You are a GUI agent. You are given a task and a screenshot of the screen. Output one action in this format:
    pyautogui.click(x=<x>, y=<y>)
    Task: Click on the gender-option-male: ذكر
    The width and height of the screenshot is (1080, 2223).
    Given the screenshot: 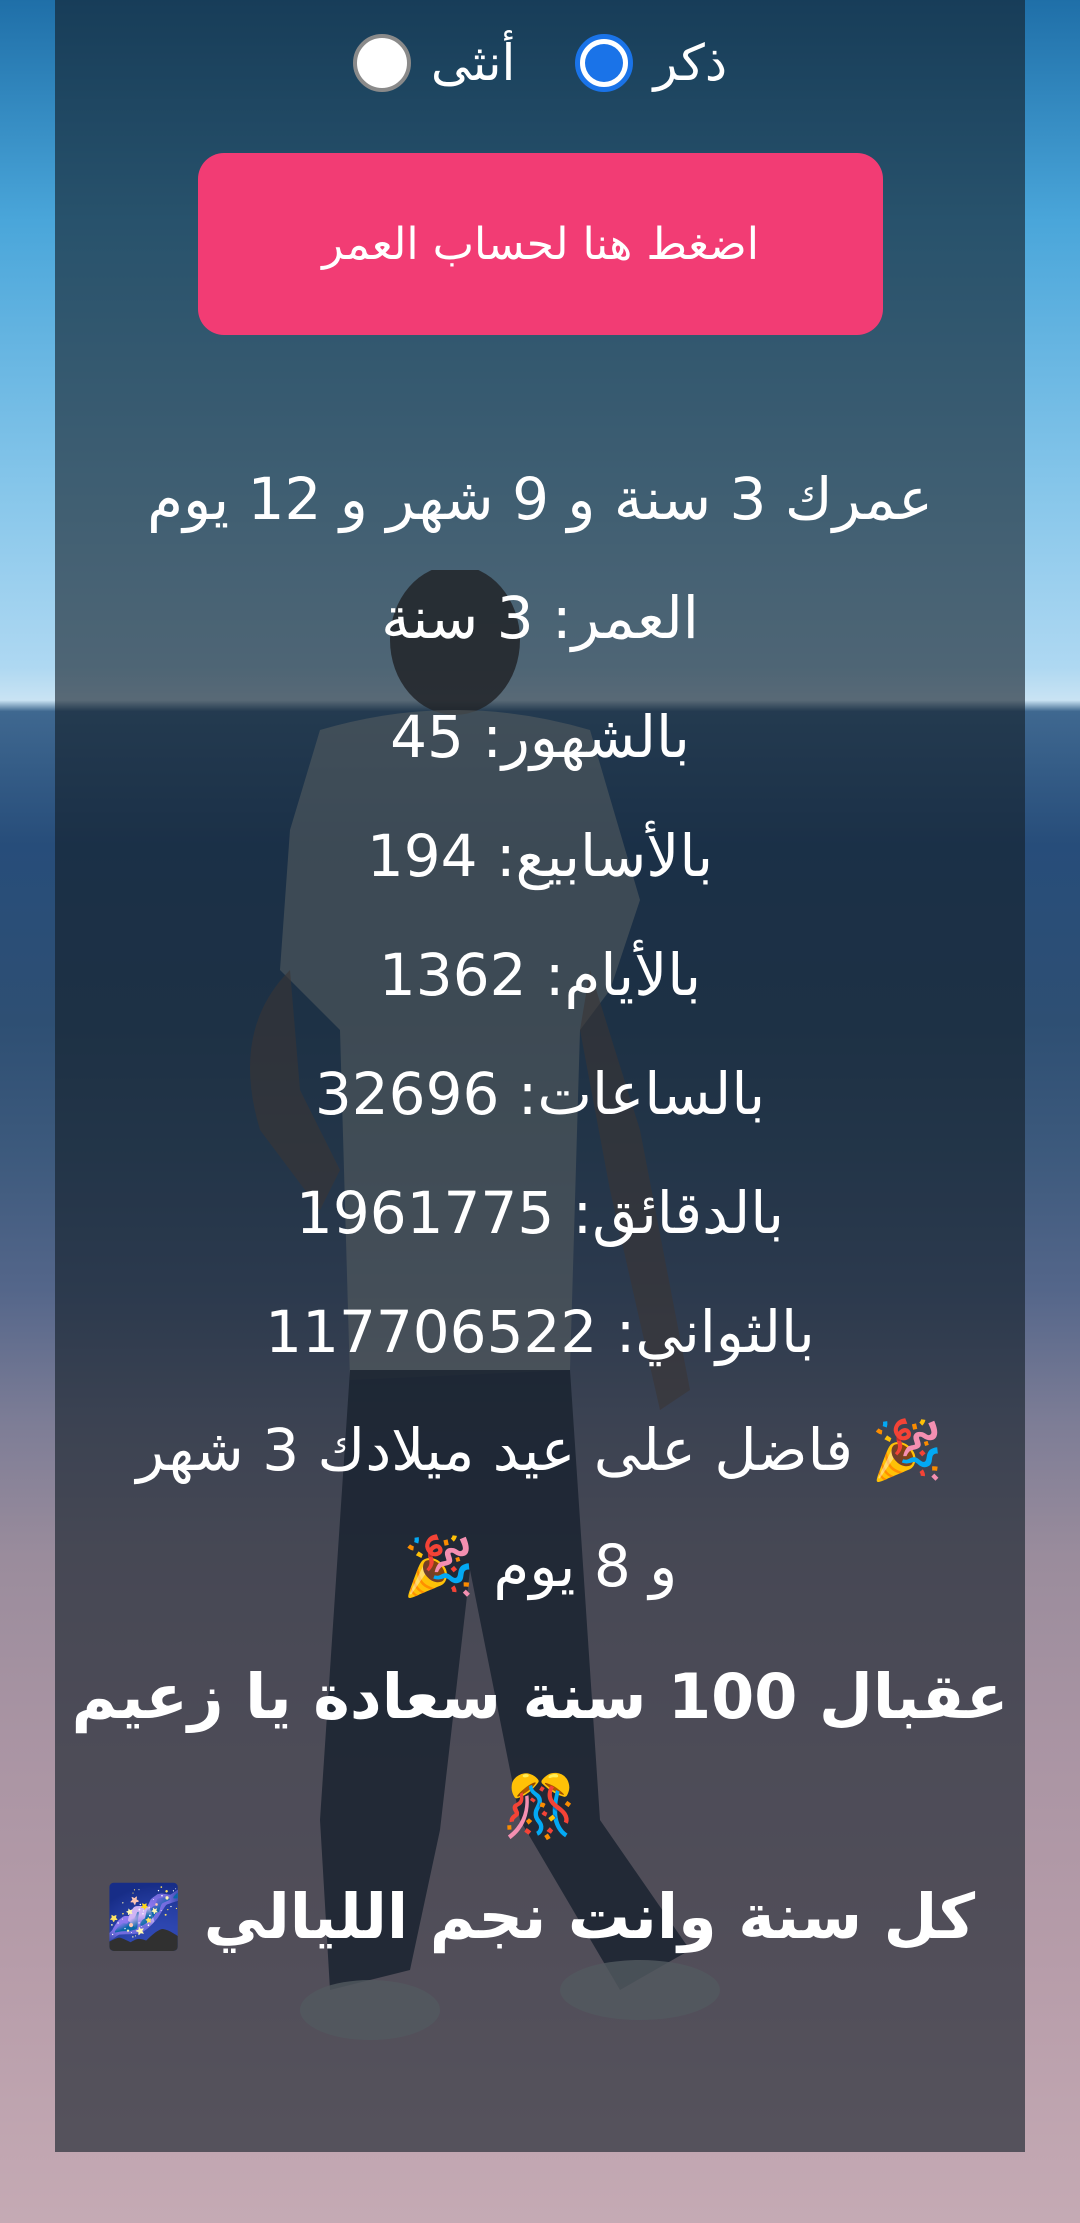 What is the action you would take?
    pyautogui.click(x=651, y=63)
    